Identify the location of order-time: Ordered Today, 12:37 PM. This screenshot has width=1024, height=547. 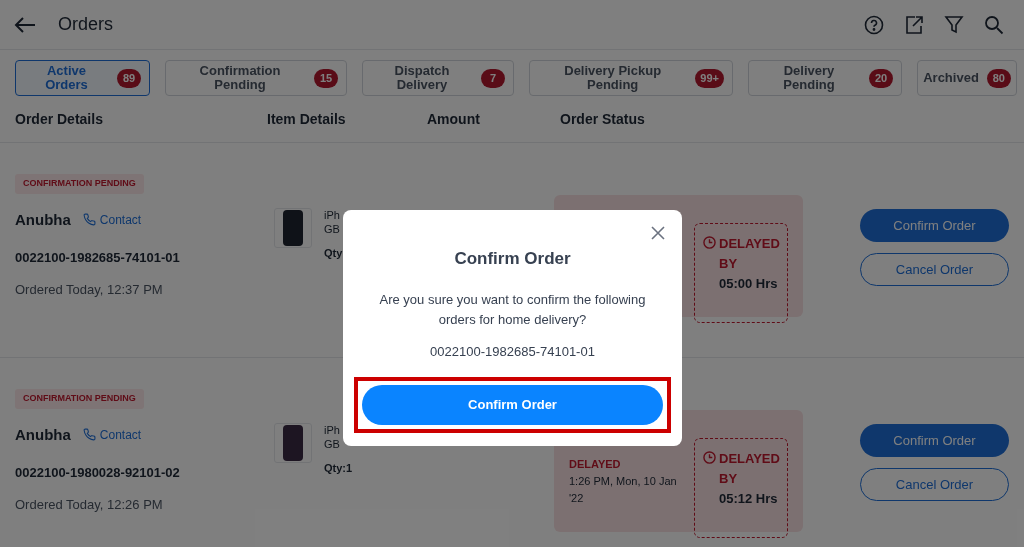
(89, 289).